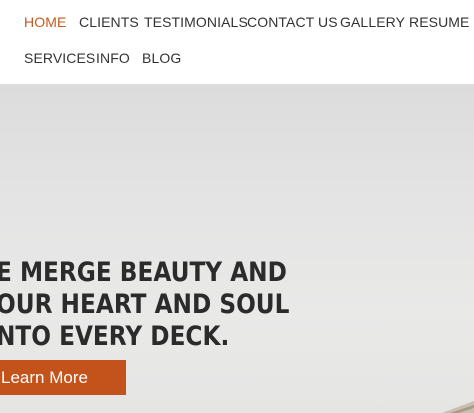  I want to click on nav-item-services: SERVICES, so click(59, 58).